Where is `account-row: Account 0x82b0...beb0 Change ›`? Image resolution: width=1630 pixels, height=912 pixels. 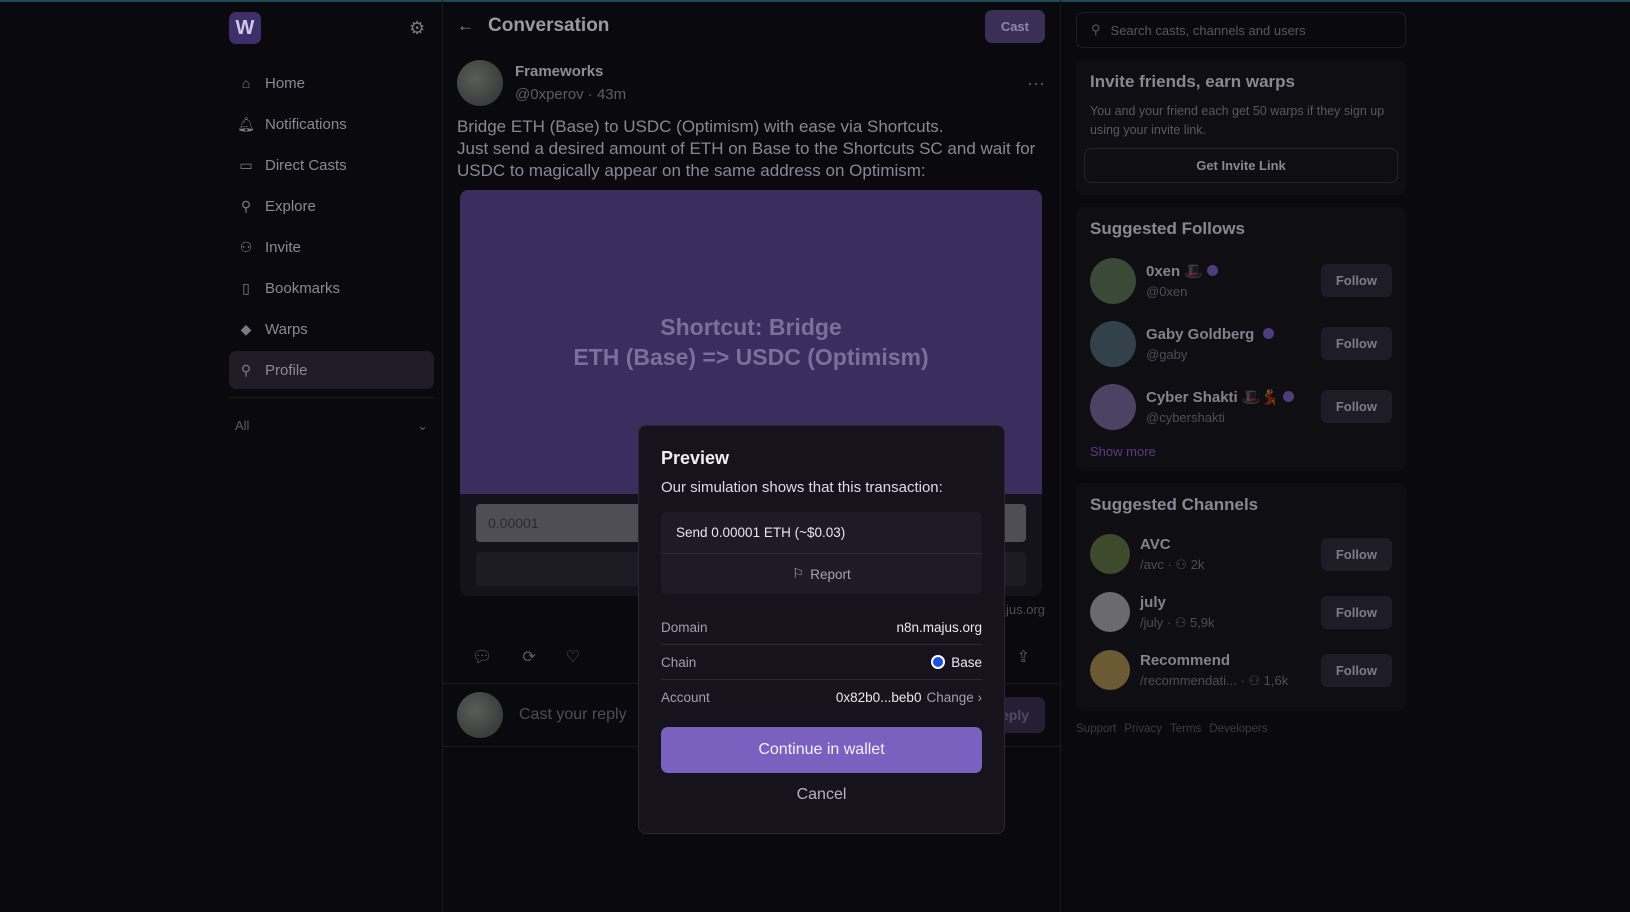
account-row: Account 0x82b0...beb0 Change › is located at coordinates (821, 697).